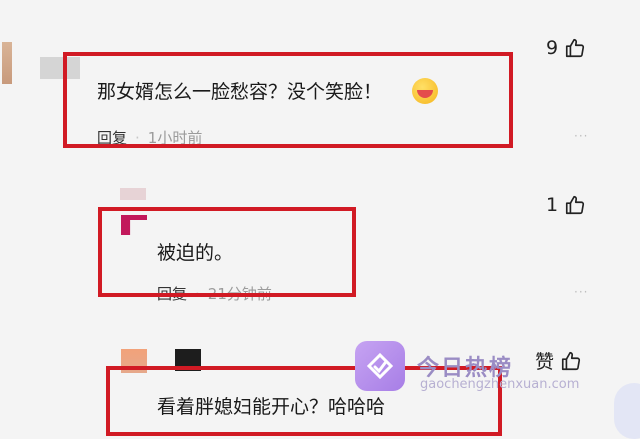 This screenshot has width=640, height=439. I want to click on like-label: 赞, so click(545, 362).